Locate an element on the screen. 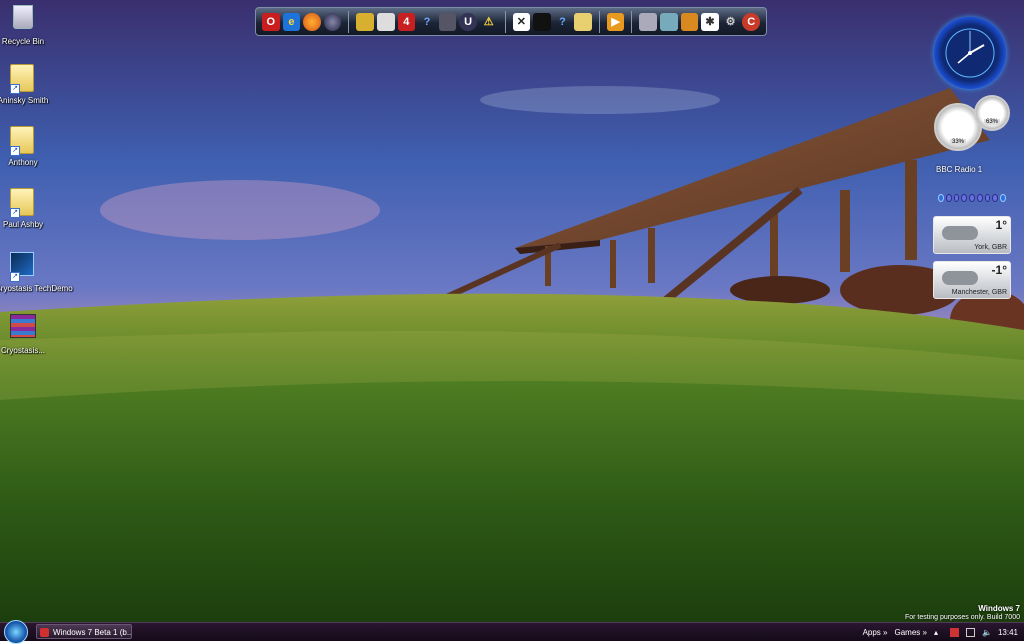 This screenshot has width=1024, height=644. radio-station-title: BBC Radio 1 is located at coordinates (959, 169).